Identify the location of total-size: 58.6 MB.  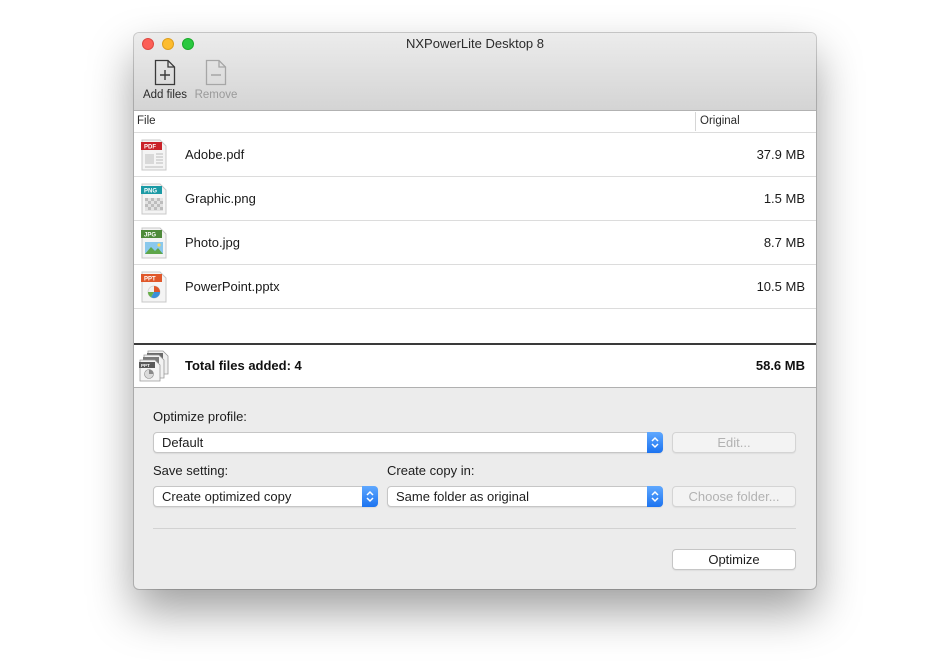
(780, 365).